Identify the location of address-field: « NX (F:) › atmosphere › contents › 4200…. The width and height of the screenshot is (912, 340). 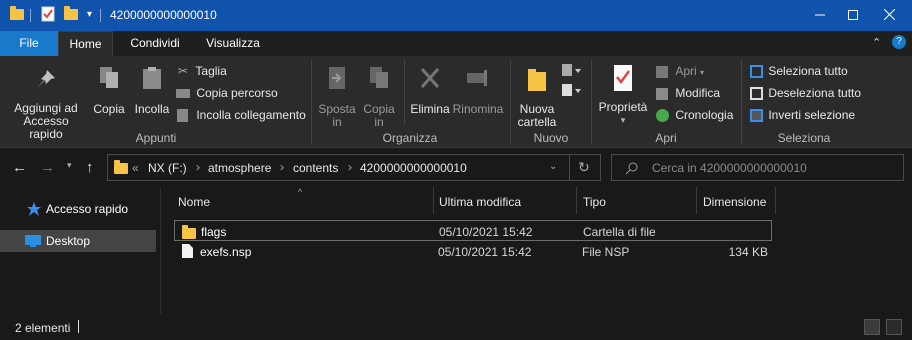
(354, 167).